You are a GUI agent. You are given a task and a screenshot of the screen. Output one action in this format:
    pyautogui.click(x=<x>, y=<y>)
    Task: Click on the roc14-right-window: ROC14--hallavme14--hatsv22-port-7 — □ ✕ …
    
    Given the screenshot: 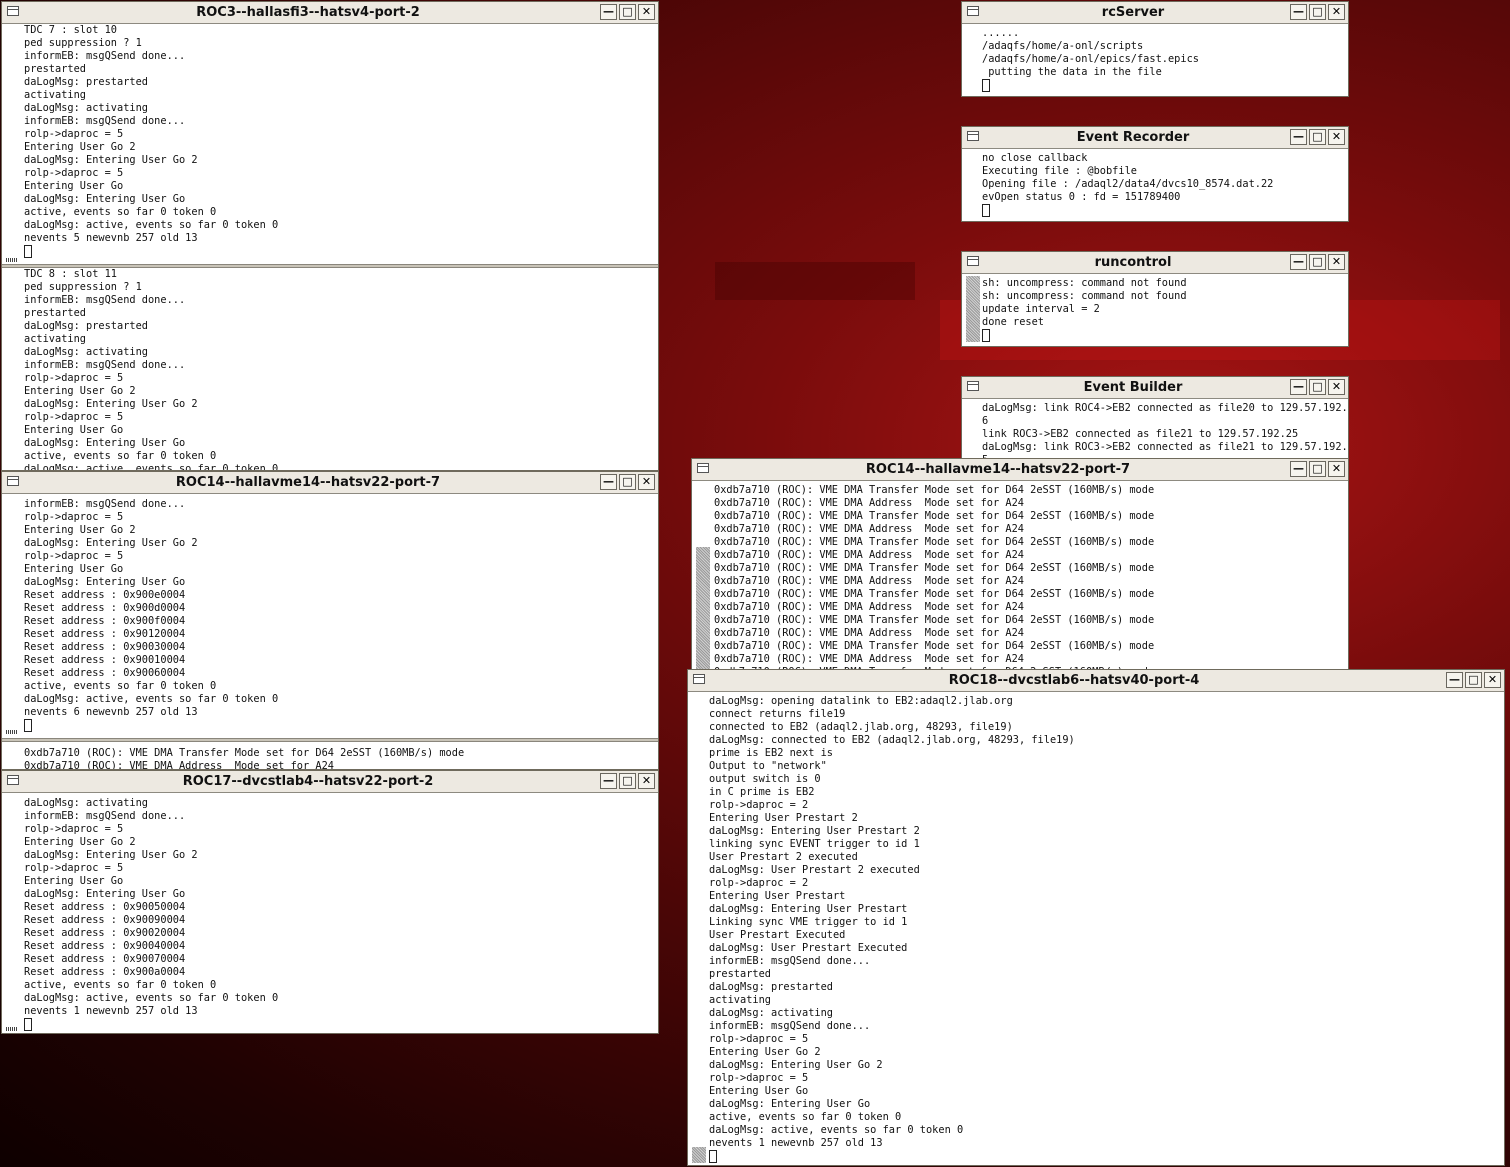 What is the action you would take?
    pyautogui.click(x=1020, y=564)
    